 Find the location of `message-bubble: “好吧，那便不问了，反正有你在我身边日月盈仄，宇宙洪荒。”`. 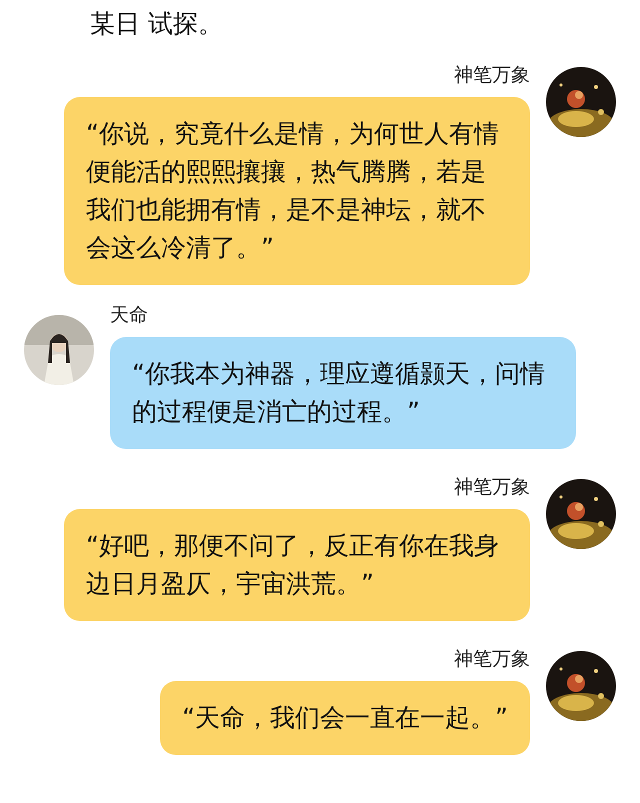

message-bubble: “好吧，那便不问了，反正有你在我身边日月盈仄，宇宙洪荒。” is located at coordinates (297, 565).